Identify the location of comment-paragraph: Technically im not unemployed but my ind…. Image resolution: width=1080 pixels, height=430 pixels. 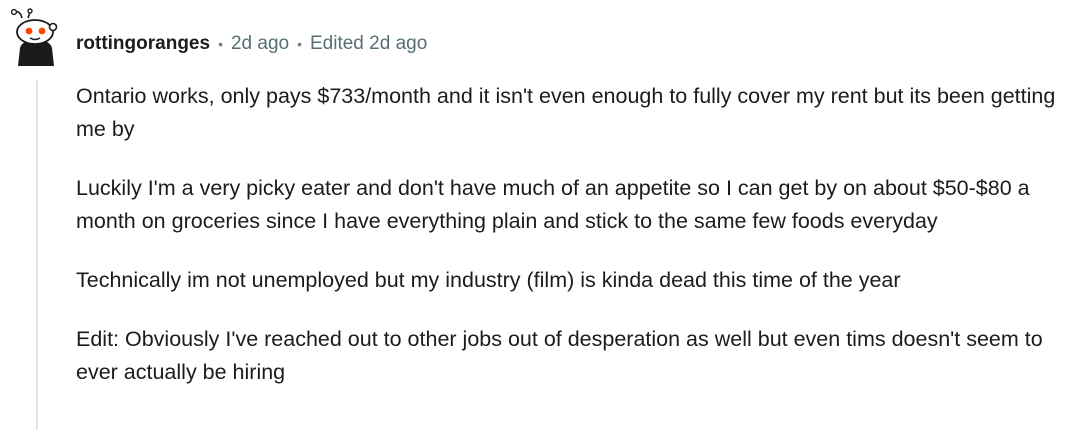
(488, 280).